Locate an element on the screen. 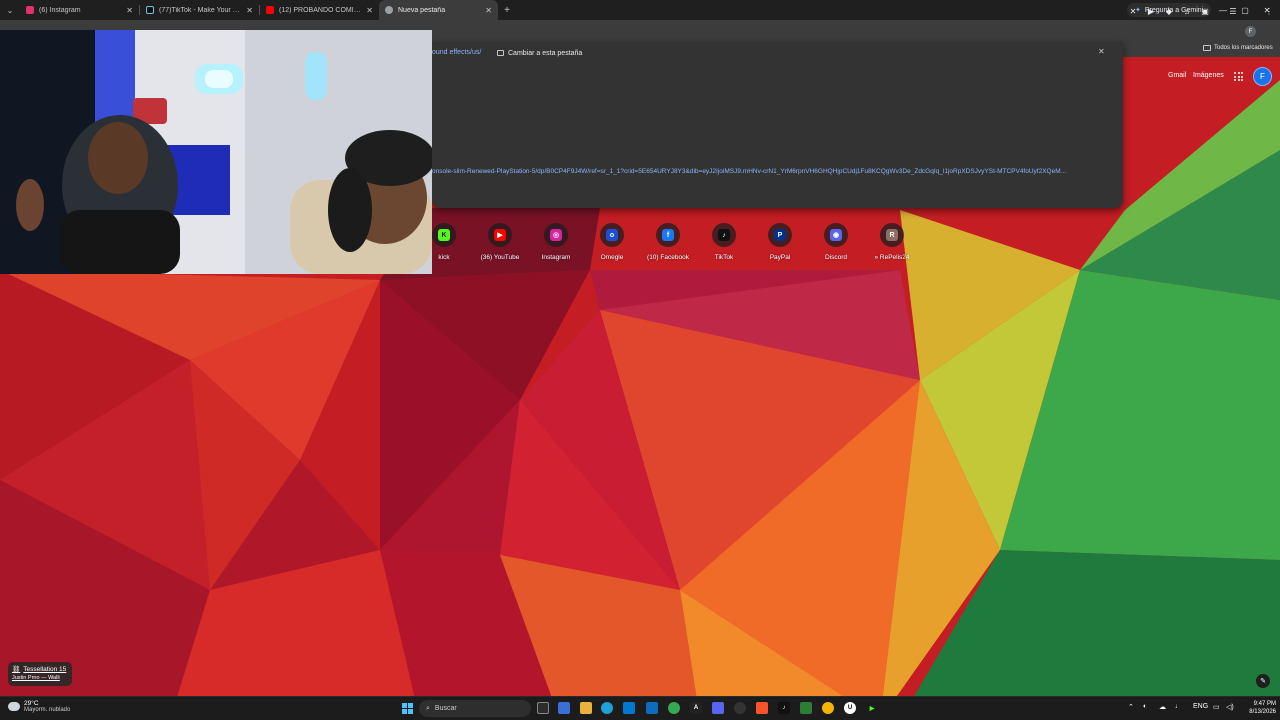  onedrive-icon: ☁ is located at coordinates (1162, 707).